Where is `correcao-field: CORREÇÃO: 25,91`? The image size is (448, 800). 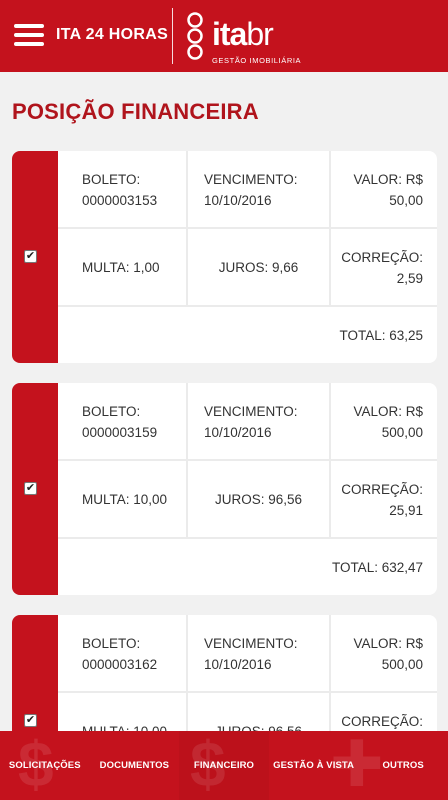
correcao-field: CORREÇÃO: 25,91 is located at coordinates (384, 499).